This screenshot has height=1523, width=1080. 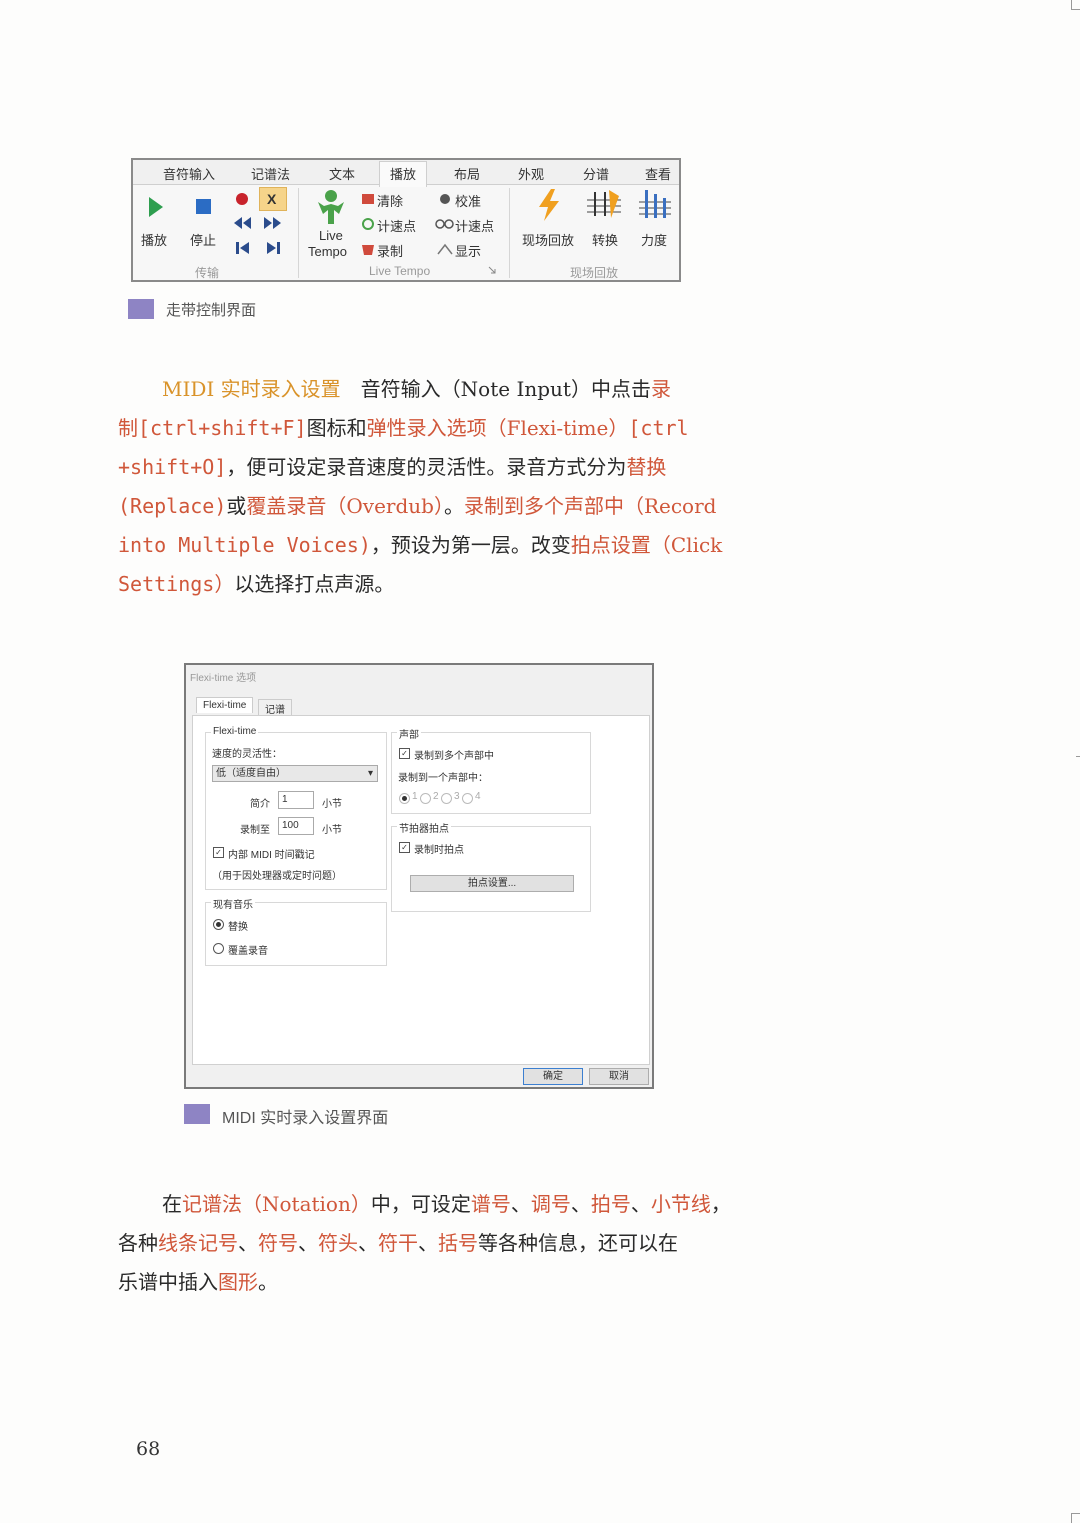 I want to click on go-to-end-icon, so click(x=273, y=248).